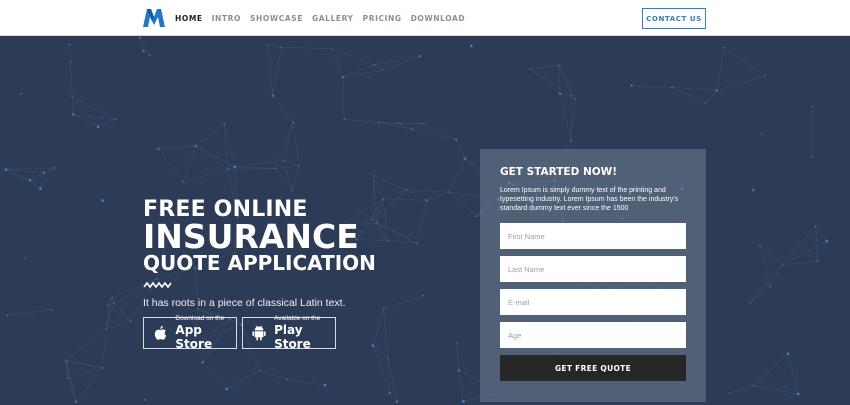  I want to click on nav-intro: INTRO, so click(226, 18).